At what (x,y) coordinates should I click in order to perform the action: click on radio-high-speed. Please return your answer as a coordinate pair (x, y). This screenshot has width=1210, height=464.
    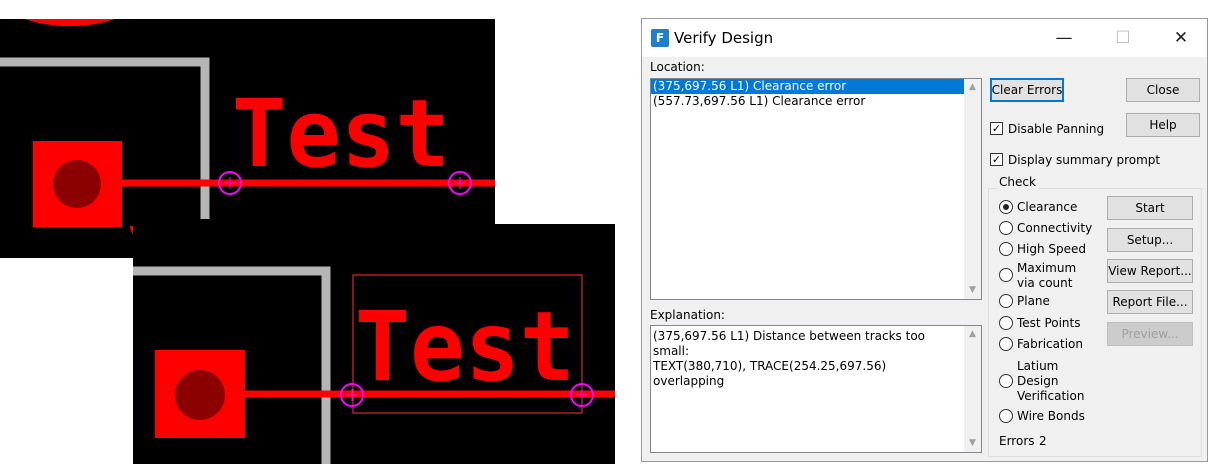
    Looking at the image, I should click on (1006, 249).